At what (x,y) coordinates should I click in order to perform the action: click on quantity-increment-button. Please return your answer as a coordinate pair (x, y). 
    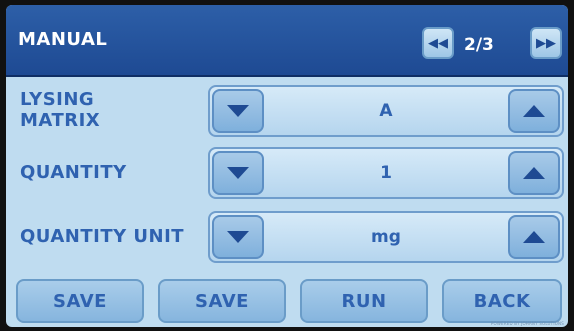
    Looking at the image, I should click on (534, 173).